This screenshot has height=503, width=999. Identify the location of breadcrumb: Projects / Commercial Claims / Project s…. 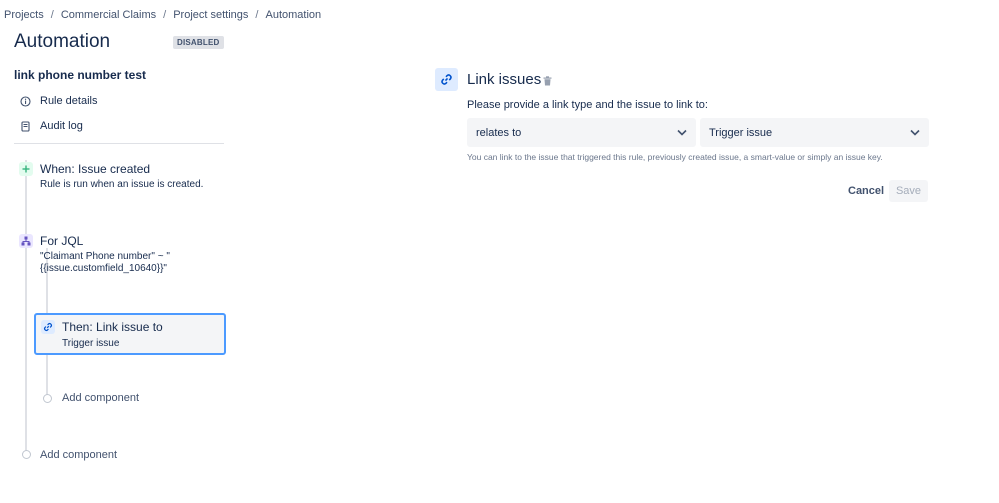
(162, 15).